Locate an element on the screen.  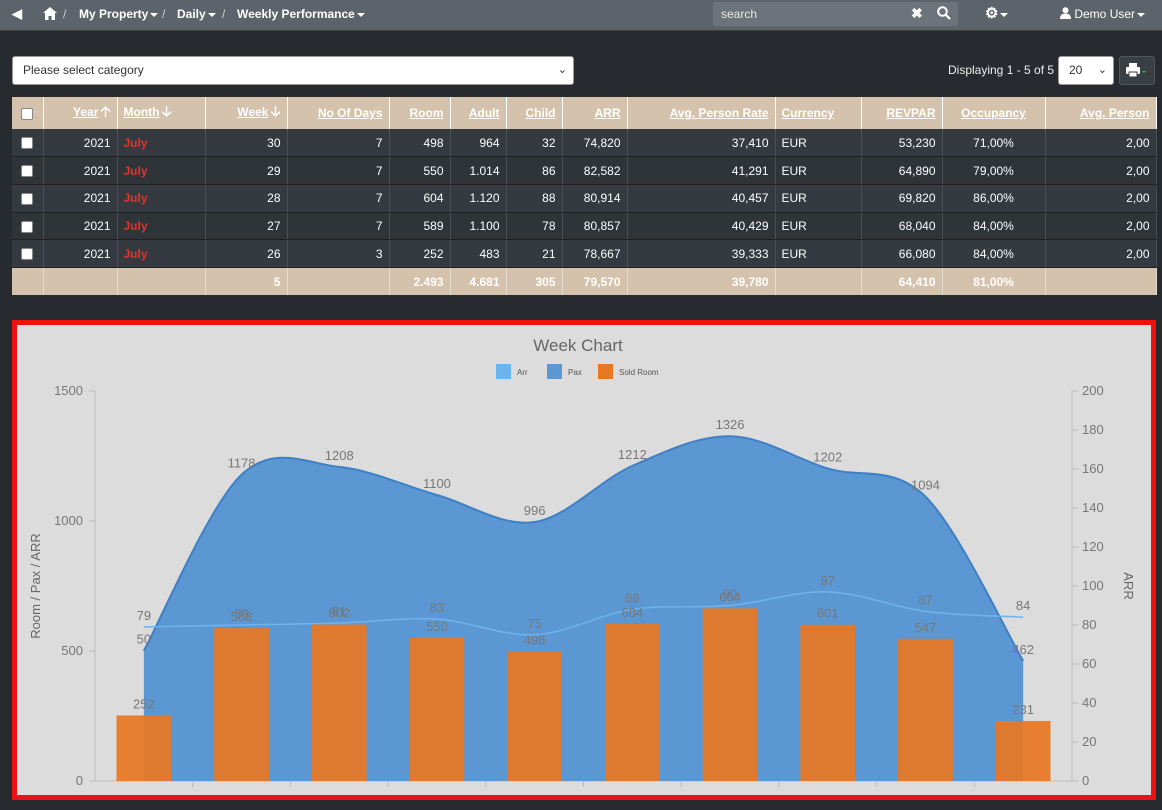
col-currency: Currency is located at coordinates (818, 113).